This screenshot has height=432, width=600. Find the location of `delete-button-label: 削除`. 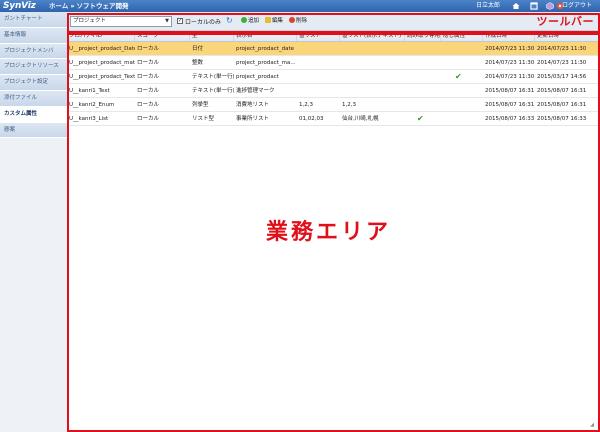

delete-button-label: 削除 is located at coordinates (302, 21).